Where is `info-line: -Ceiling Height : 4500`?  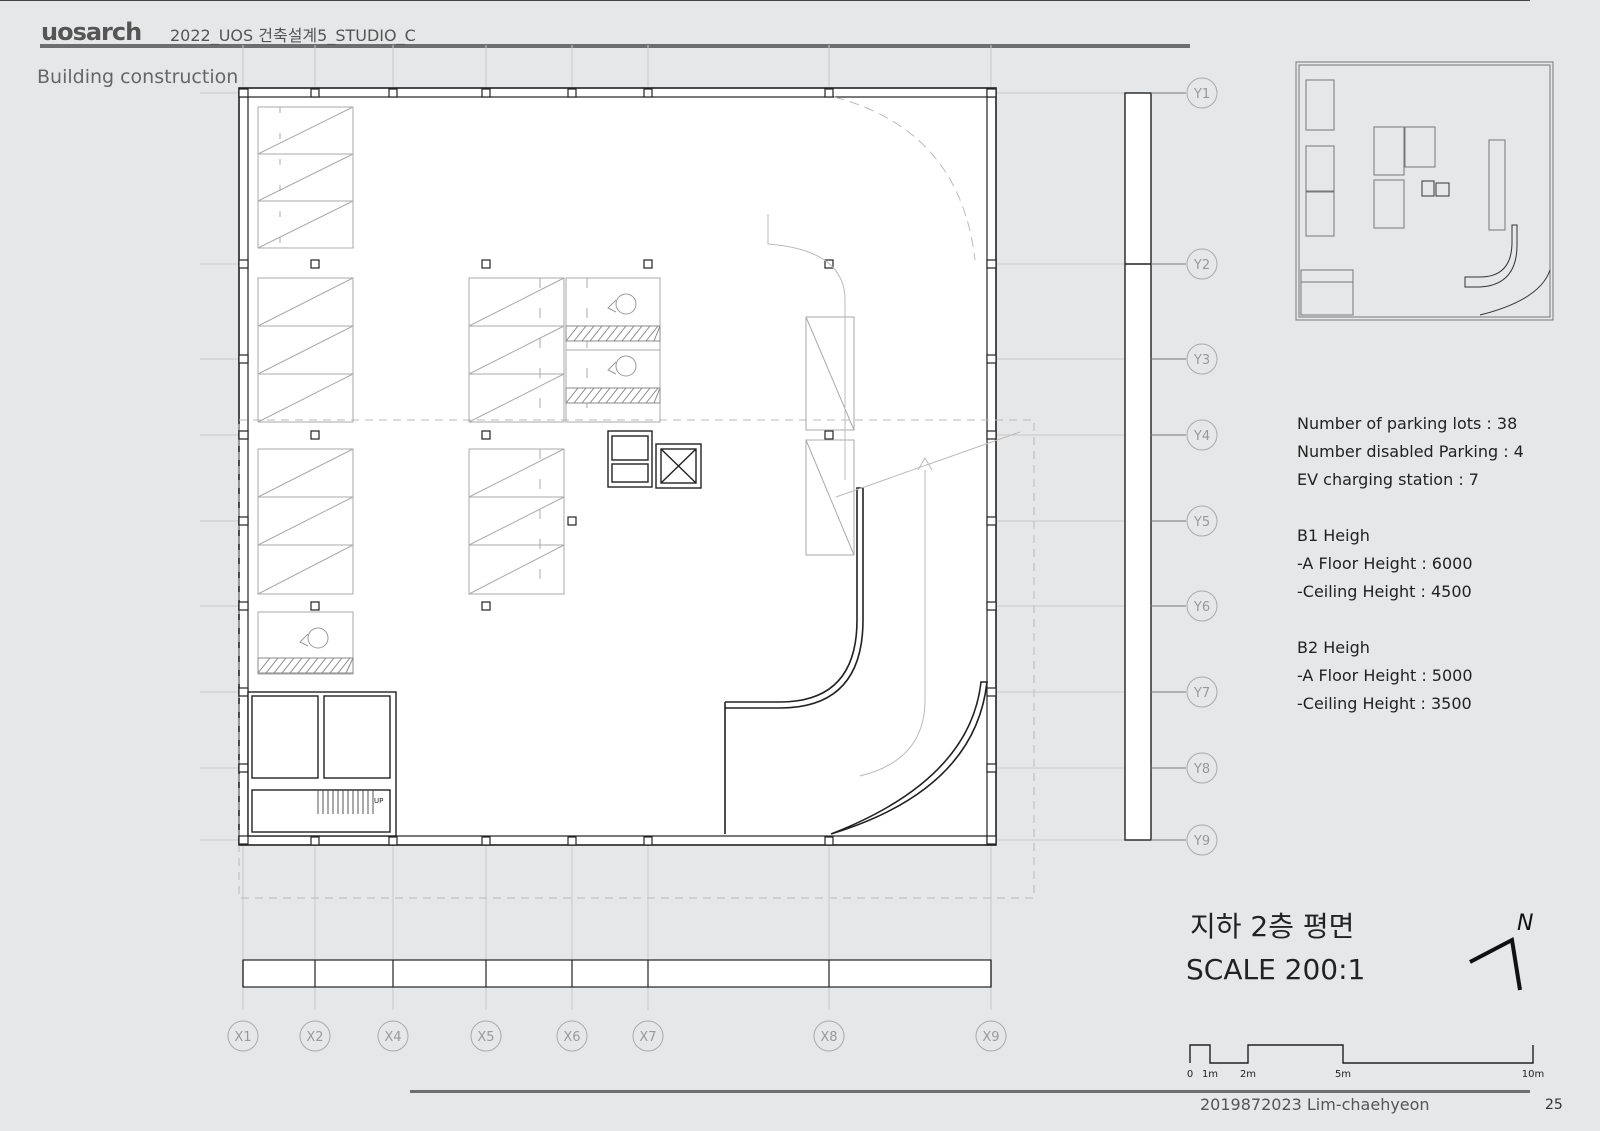 info-line: -Ceiling Height : 4500 is located at coordinates (1384, 591).